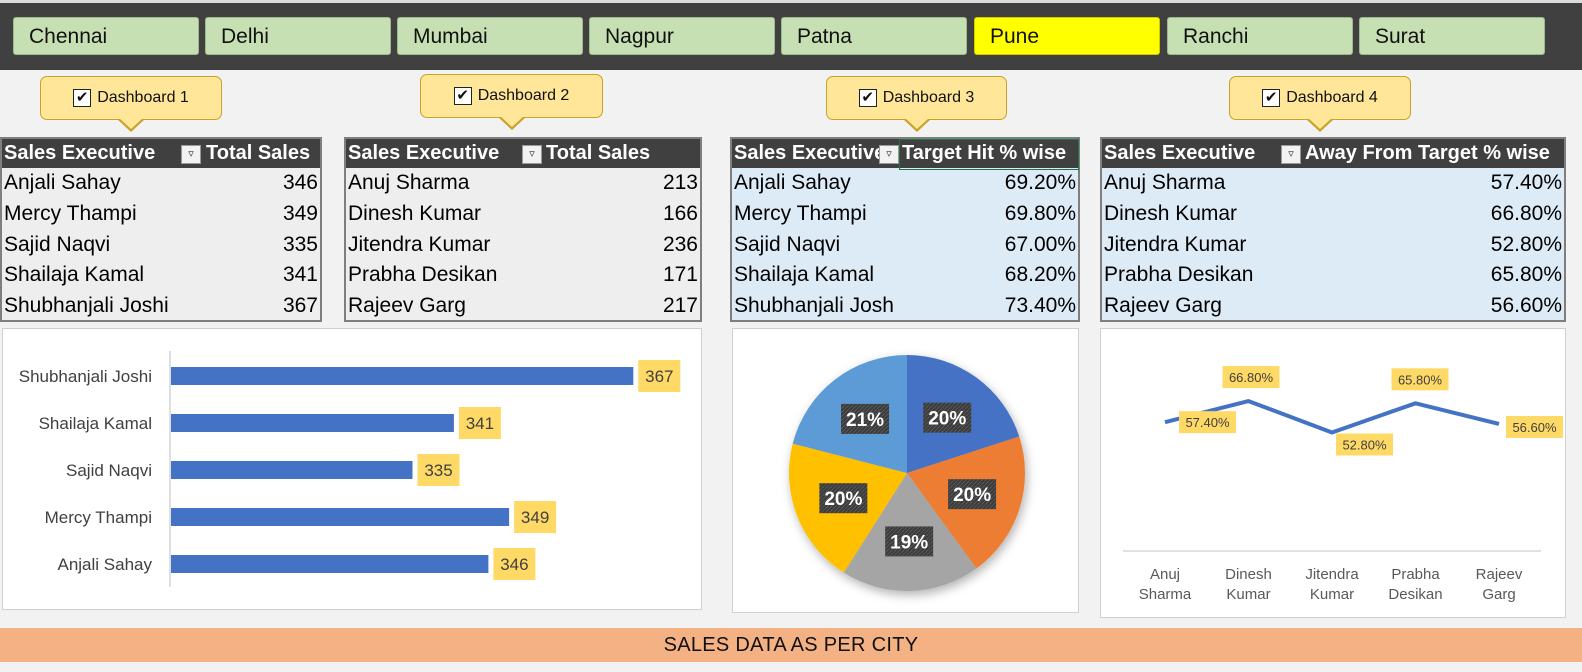 The width and height of the screenshot is (1582, 672). Describe the element at coordinates (523, 275) in the screenshot. I see `table-row: Prabha Desikan 171` at that location.